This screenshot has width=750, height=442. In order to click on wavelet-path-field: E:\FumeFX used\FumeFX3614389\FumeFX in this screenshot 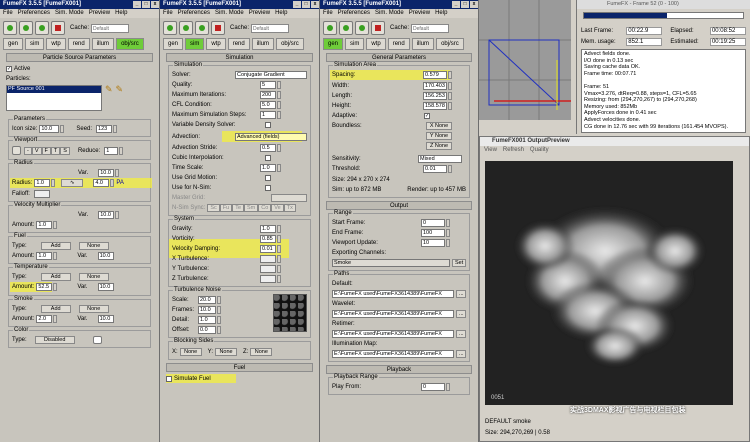, I will do `click(393, 313)`.